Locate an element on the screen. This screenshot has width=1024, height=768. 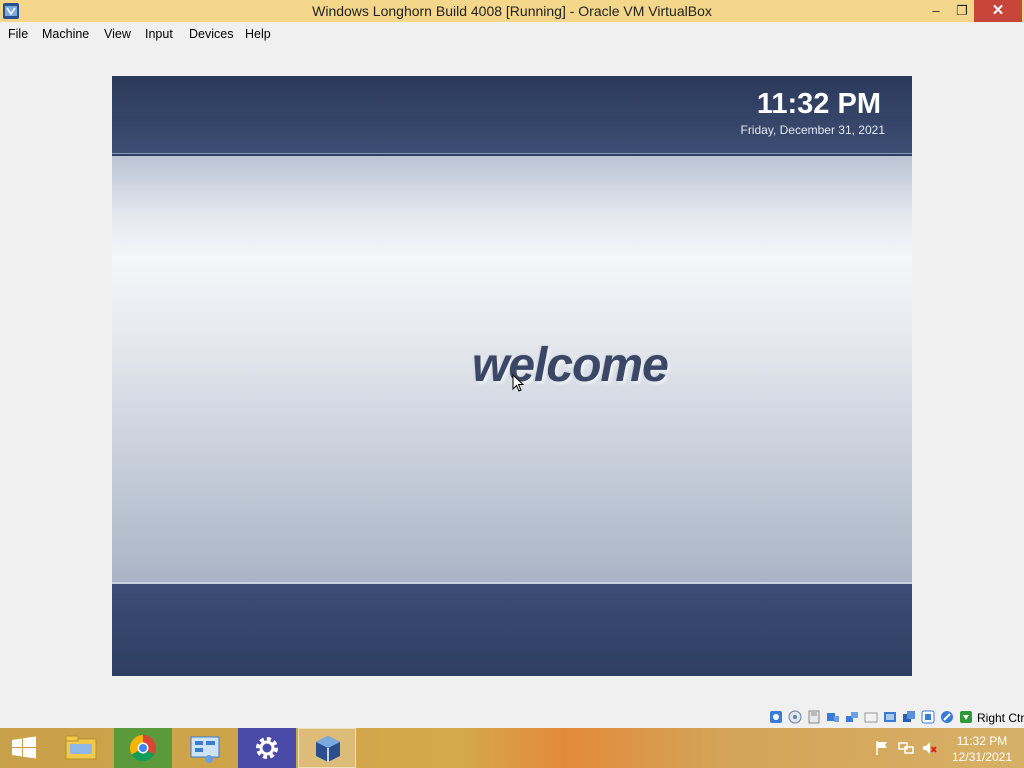
close-button: ✕ is located at coordinates (998, 11).